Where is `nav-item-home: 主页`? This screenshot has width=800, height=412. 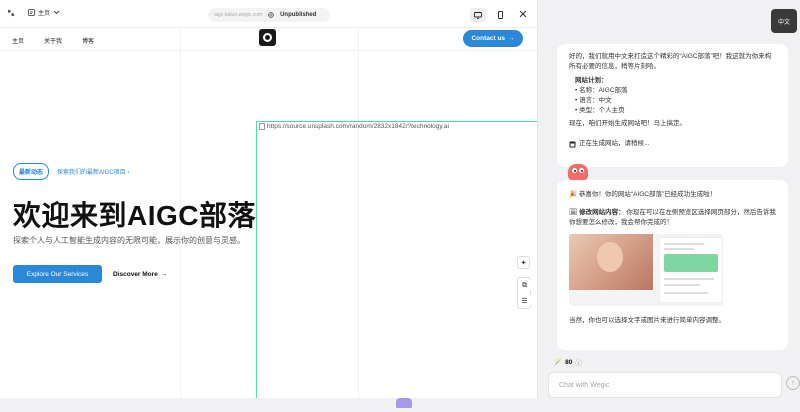 nav-item-home: 主页 is located at coordinates (18, 40).